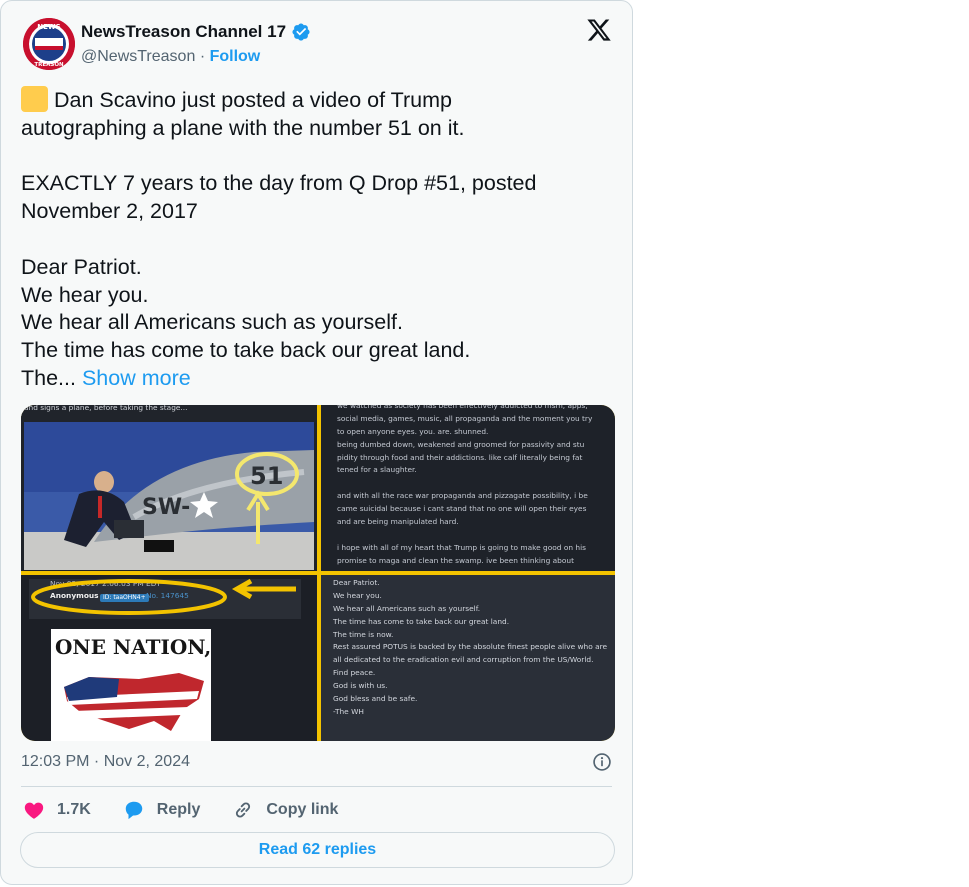  What do you see at coordinates (138, 56) in the screenshot?
I see `author-handle: @NewsTreason` at bounding box center [138, 56].